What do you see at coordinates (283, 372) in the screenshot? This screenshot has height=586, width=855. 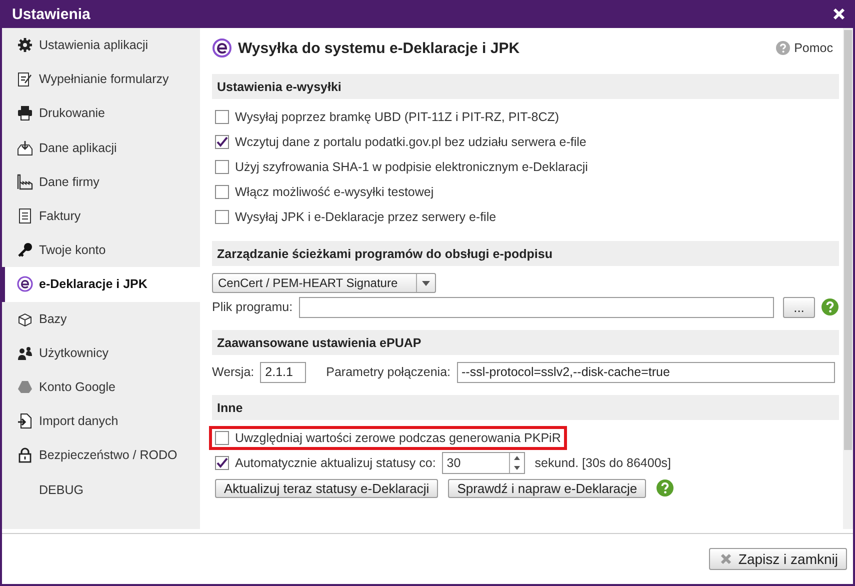 I see `input-field: 2.1.1` at bounding box center [283, 372].